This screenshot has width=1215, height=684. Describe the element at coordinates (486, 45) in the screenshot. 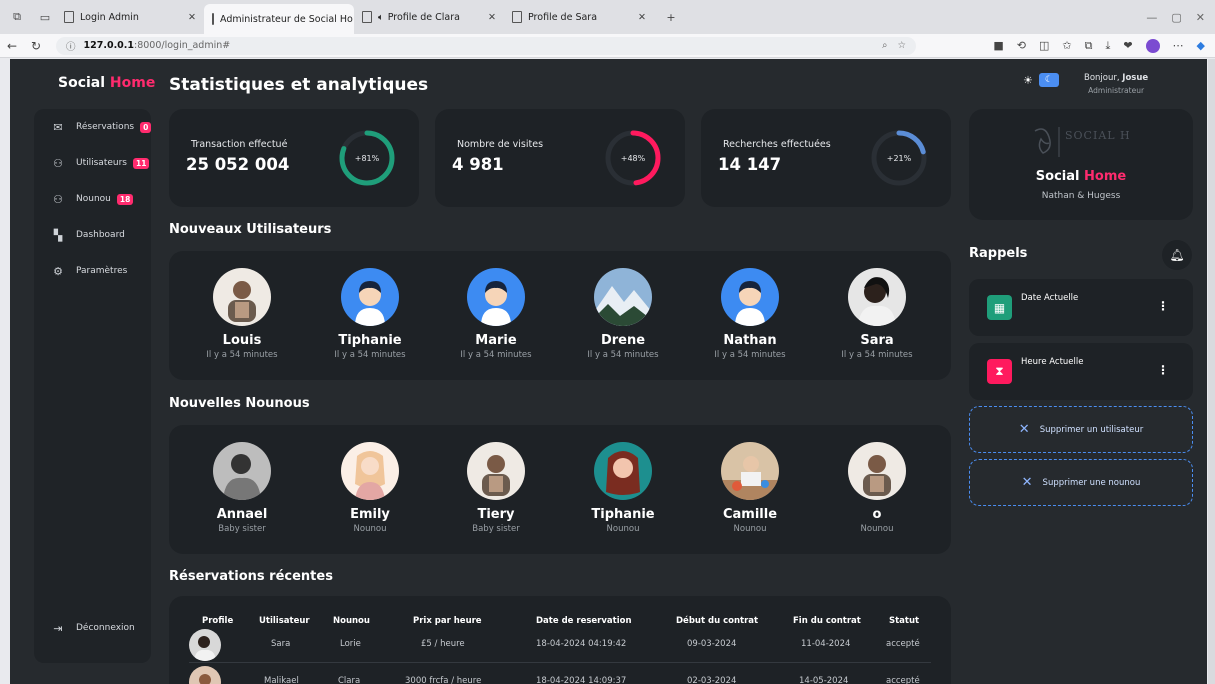

I see `url-input: ⓘ 127.0.0.1 :8000/login_admin# ⌕ ☆` at that location.